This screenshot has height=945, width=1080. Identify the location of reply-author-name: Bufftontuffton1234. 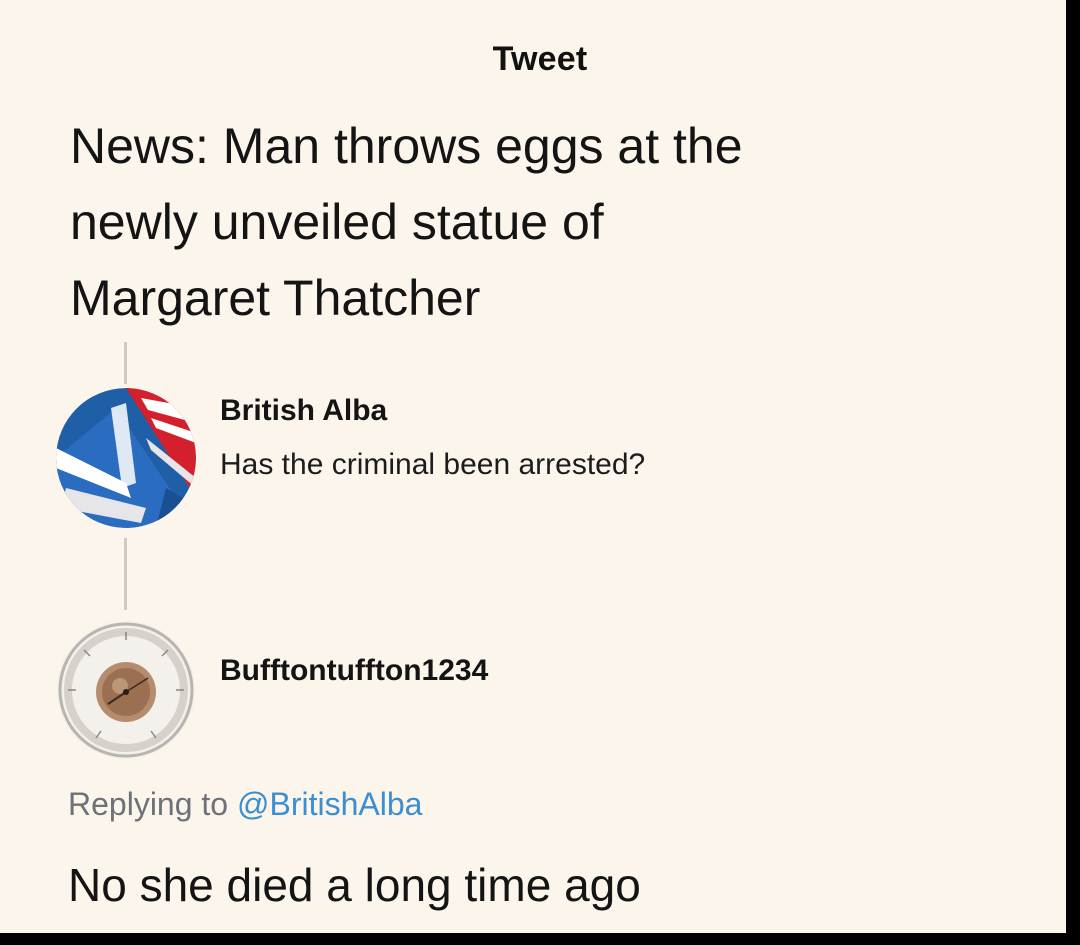
(354, 671).